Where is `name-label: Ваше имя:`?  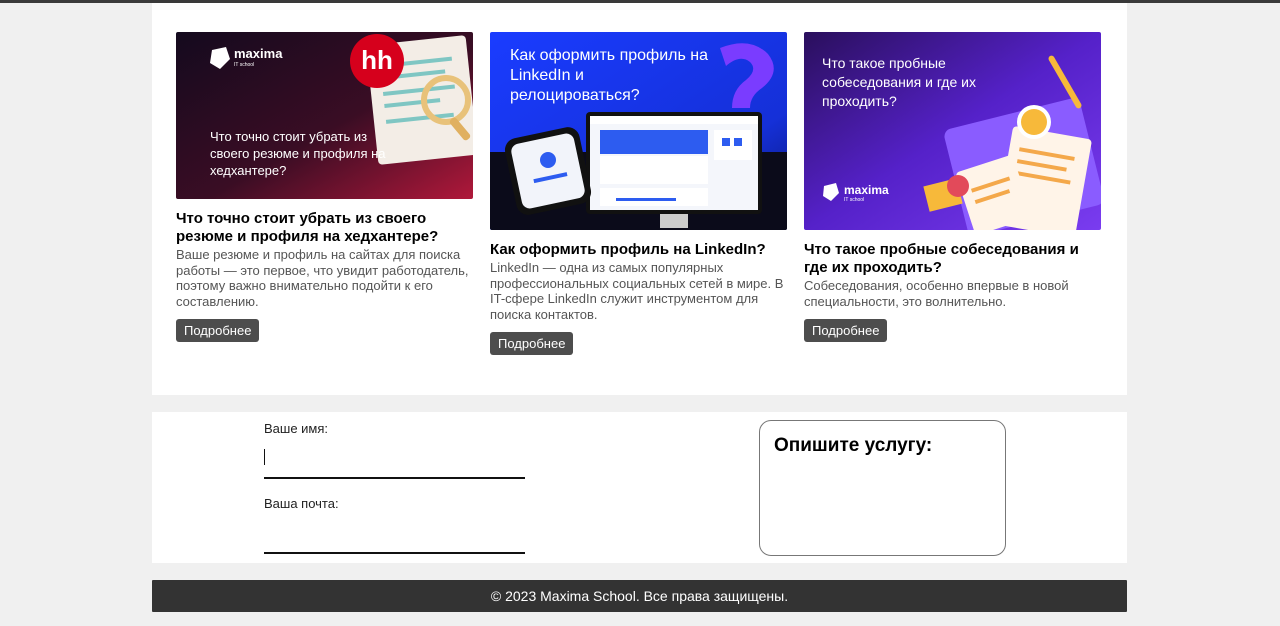
name-label: Ваше имя: is located at coordinates (296, 428).